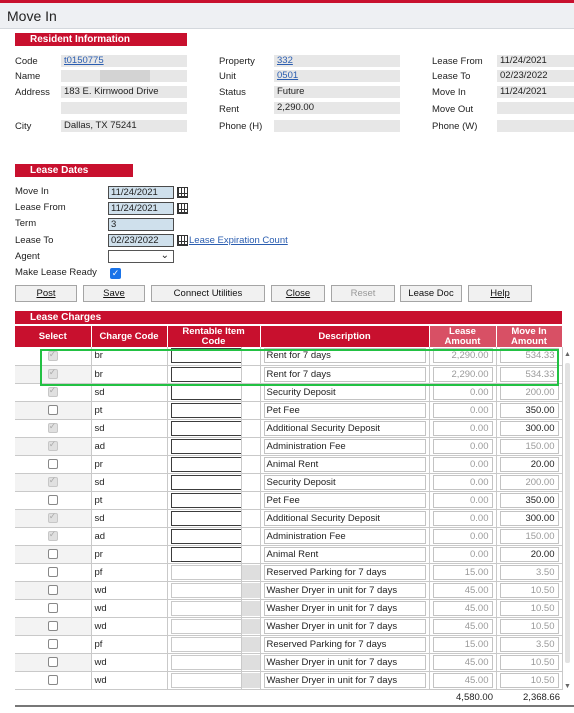 The width and height of the screenshot is (574, 713). What do you see at coordinates (238, 240) in the screenshot?
I see `lease-expiration-count-link: Lease Expiration Count` at bounding box center [238, 240].